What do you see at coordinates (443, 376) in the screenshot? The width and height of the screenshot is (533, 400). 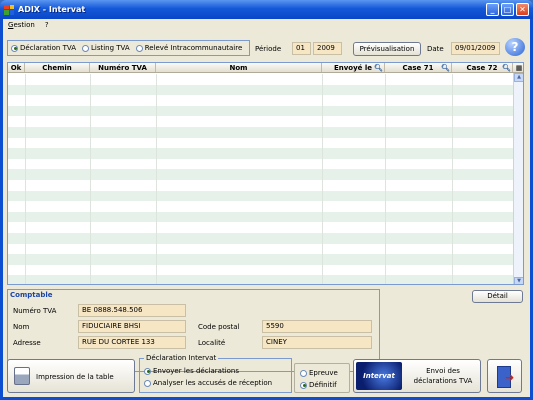 I see `send-label: Envoi des déclarations TVA` at bounding box center [443, 376].